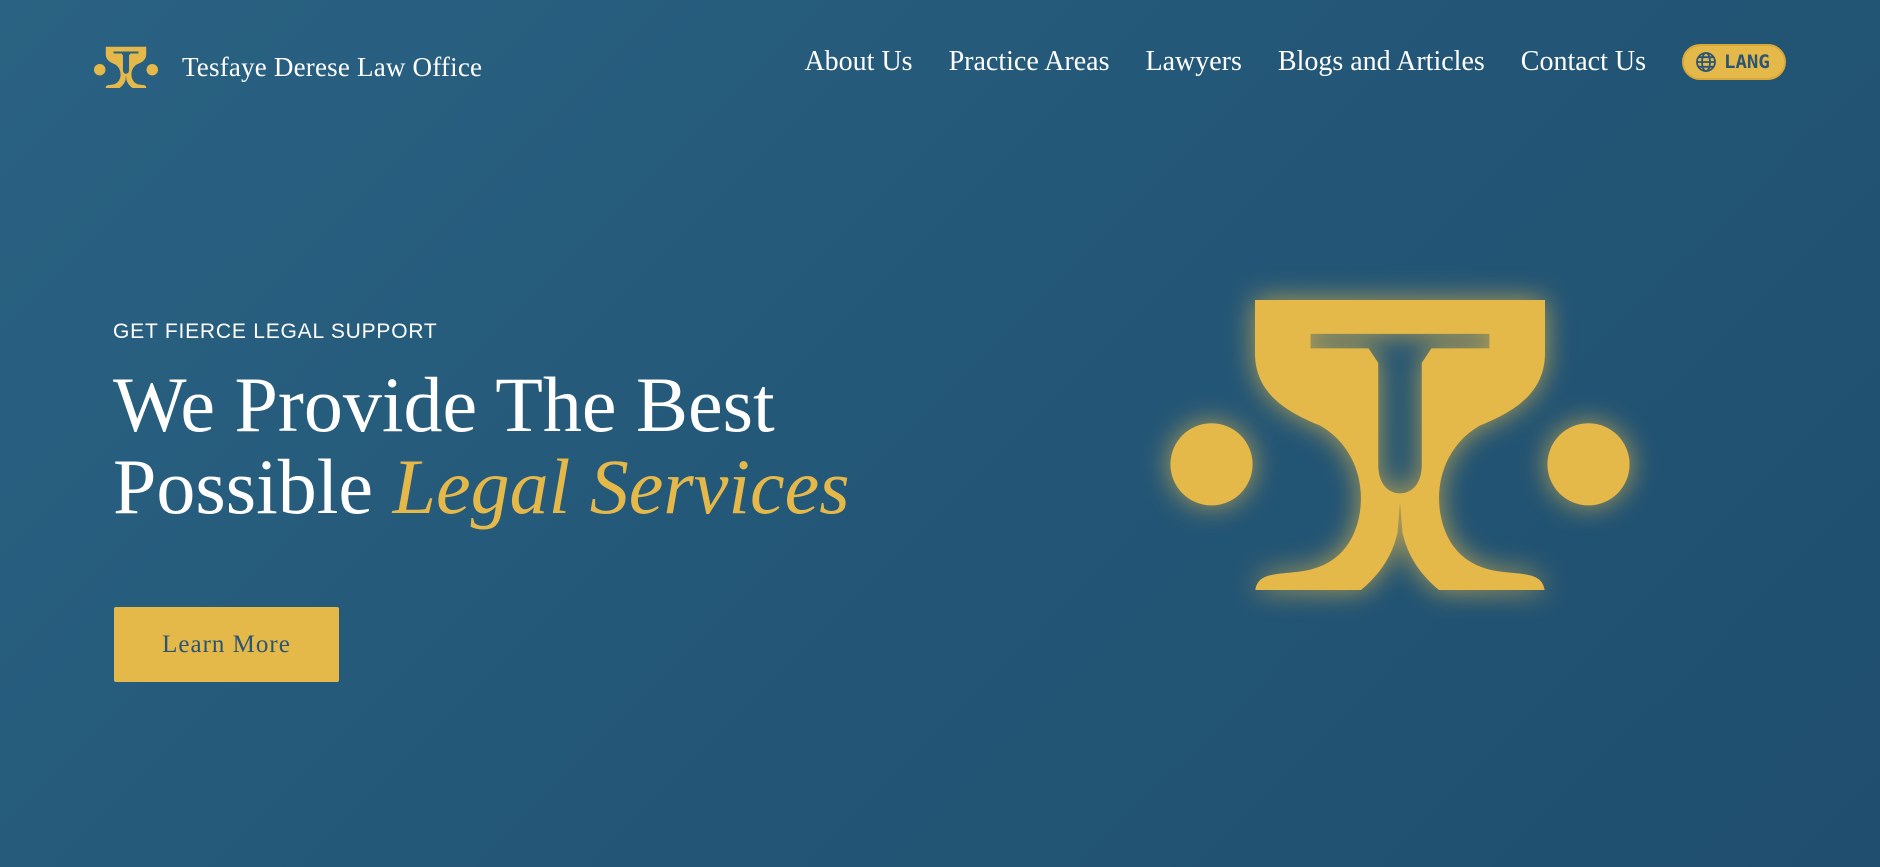 The width and height of the screenshot is (1880, 867). I want to click on language-label: LANG, so click(1747, 62).